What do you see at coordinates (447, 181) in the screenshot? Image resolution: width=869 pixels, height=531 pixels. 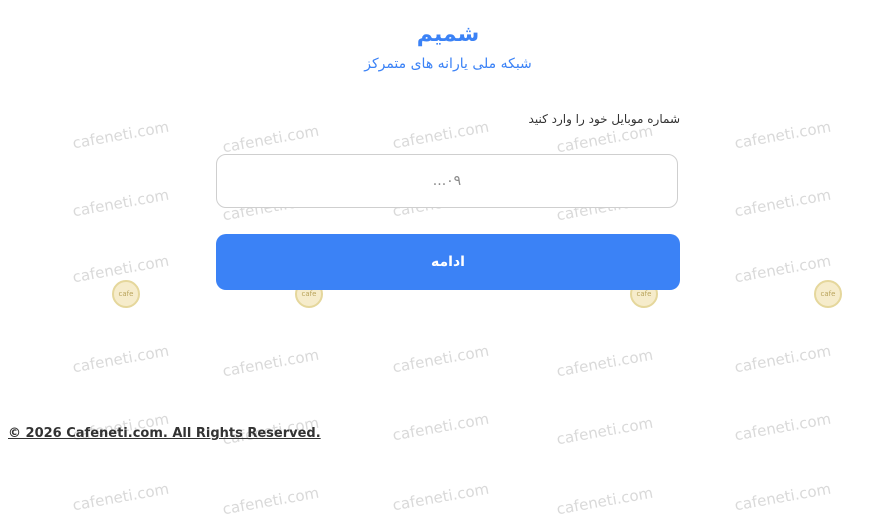 I see `phone-input` at bounding box center [447, 181].